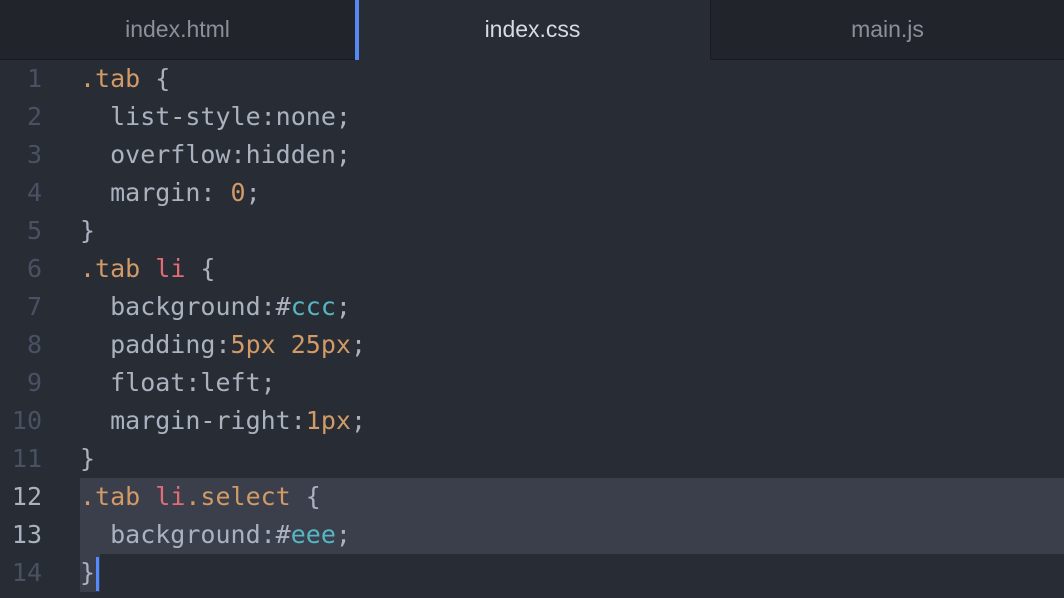 Image resolution: width=1064 pixels, height=598 pixels. I want to click on code-text: padding:5px 25px;, so click(572, 345).